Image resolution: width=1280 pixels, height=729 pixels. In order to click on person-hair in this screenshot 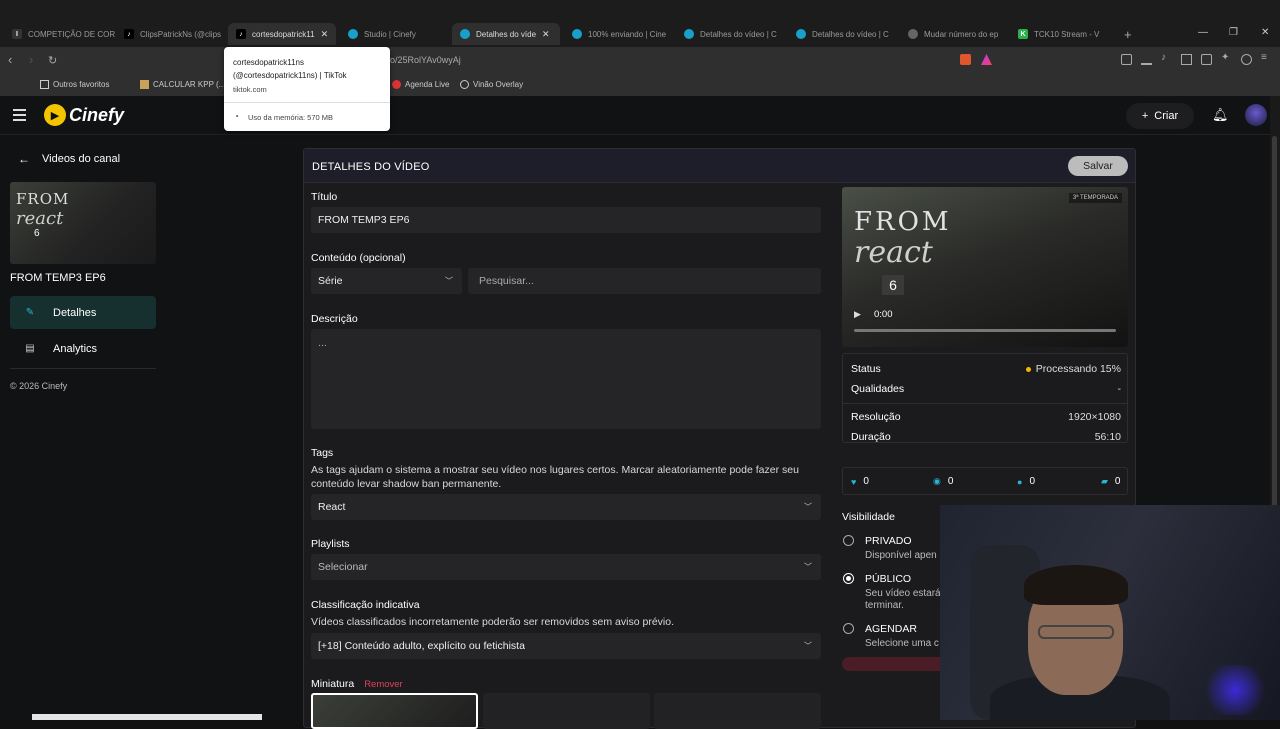, I will do `click(1076, 585)`.